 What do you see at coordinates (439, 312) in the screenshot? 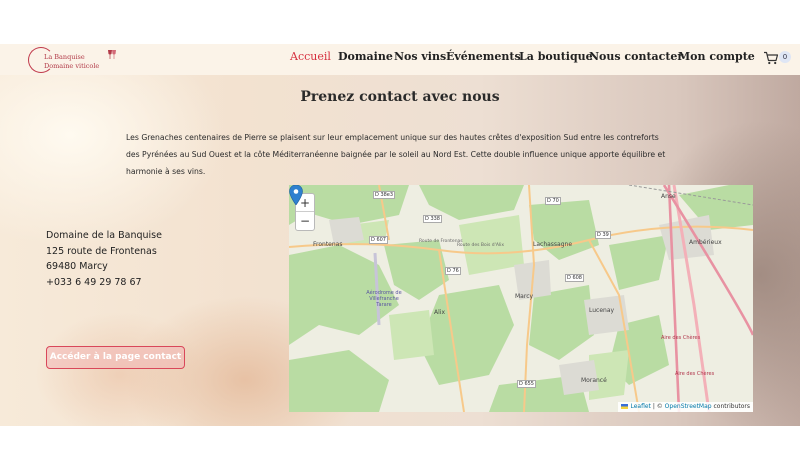
I see `map-label-alix: Alix` at bounding box center [439, 312].